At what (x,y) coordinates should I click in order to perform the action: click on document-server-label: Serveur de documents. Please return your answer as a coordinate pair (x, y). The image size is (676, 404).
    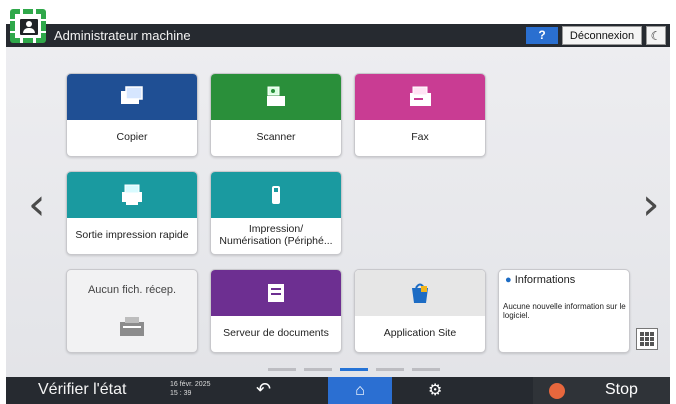
    Looking at the image, I should click on (276, 333).